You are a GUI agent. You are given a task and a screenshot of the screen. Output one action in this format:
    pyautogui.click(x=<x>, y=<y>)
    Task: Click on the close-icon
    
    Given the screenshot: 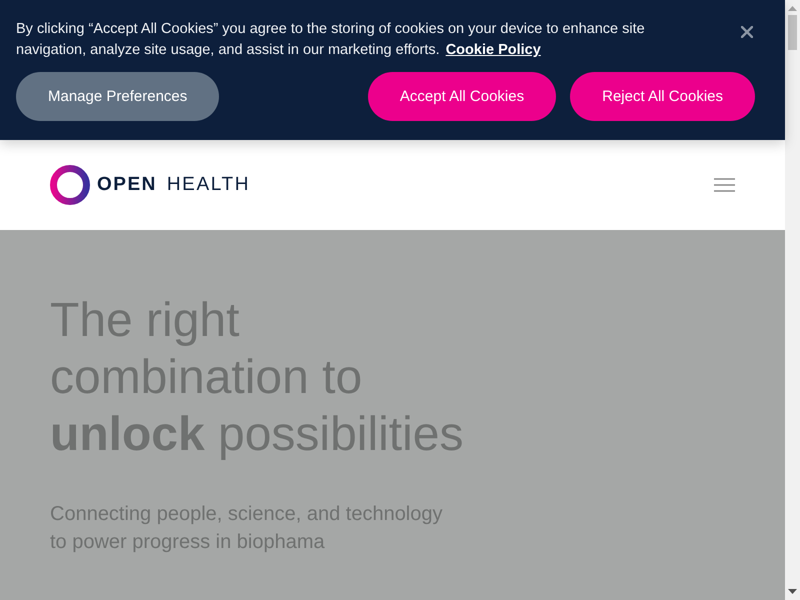 What is the action you would take?
    pyautogui.click(x=747, y=32)
    